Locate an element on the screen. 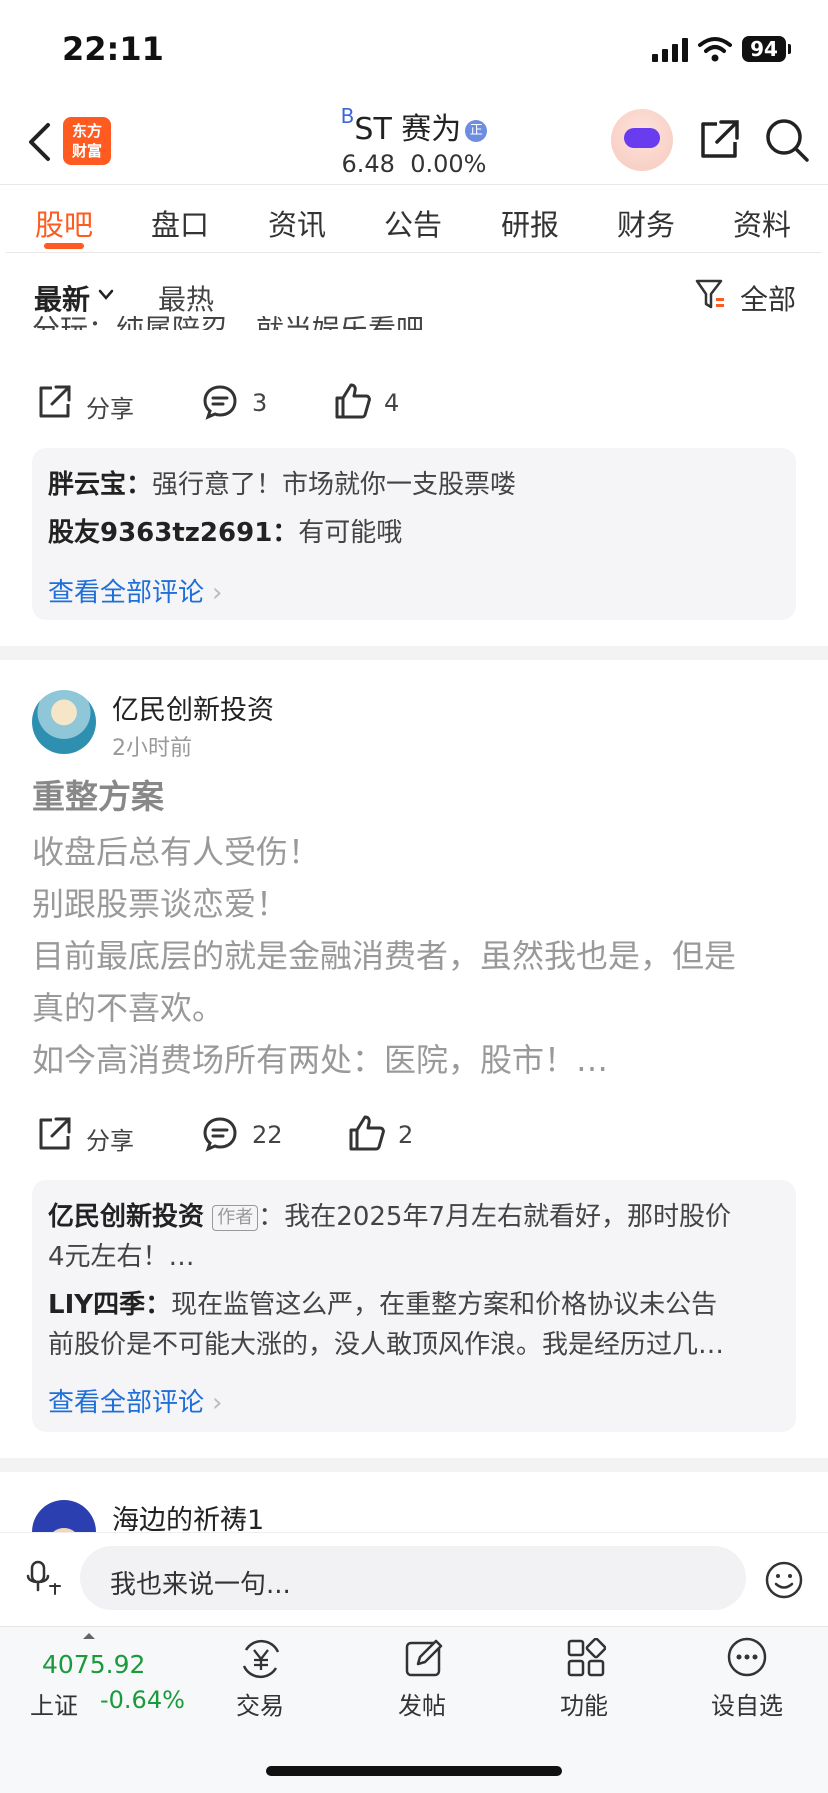  tab-gonggao: 公告 is located at coordinates (413, 223).